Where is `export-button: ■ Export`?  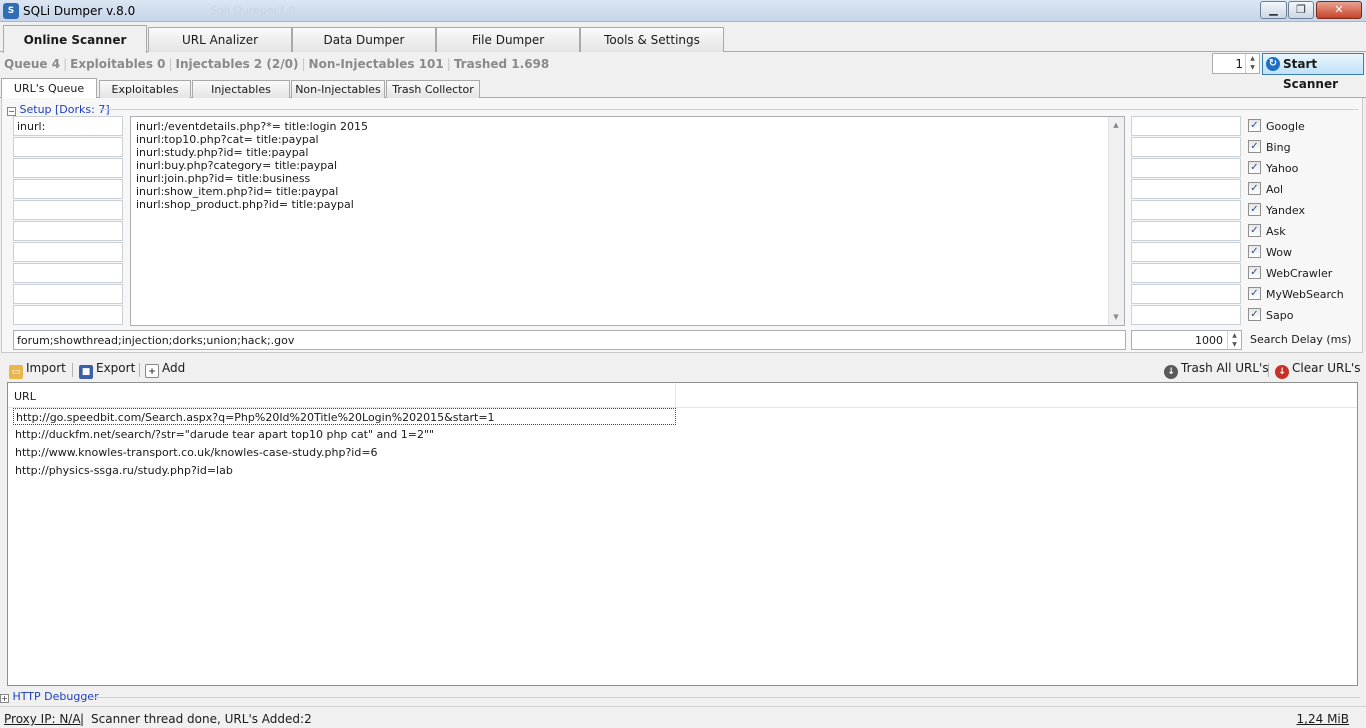 export-button: ■ Export is located at coordinates (107, 370).